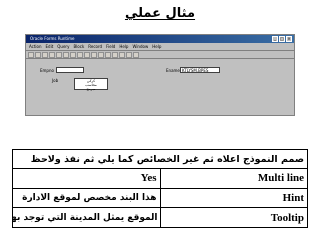 The width and height of the screenshot is (320, 240). Describe the element at coordinates (160, 39) in the screenshot. I see `window-titlebar: Oracle Forms Runtime _ □ ×` at that location.